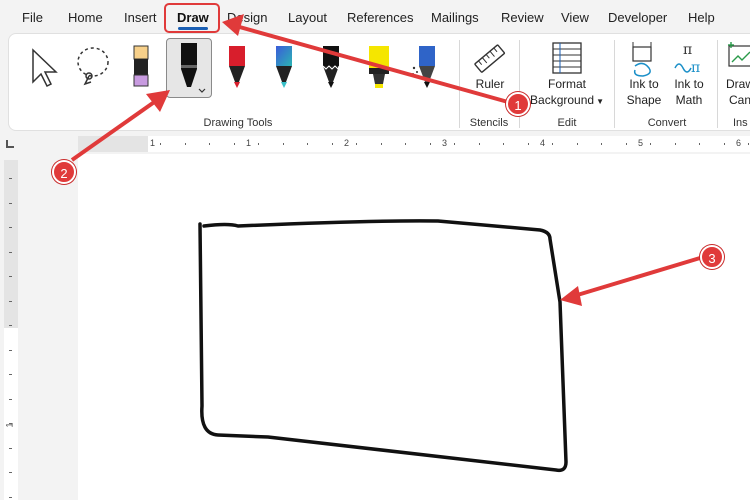 This screenshot has width=750, height=500. I want to click on ruler-button, so click(490, 59).